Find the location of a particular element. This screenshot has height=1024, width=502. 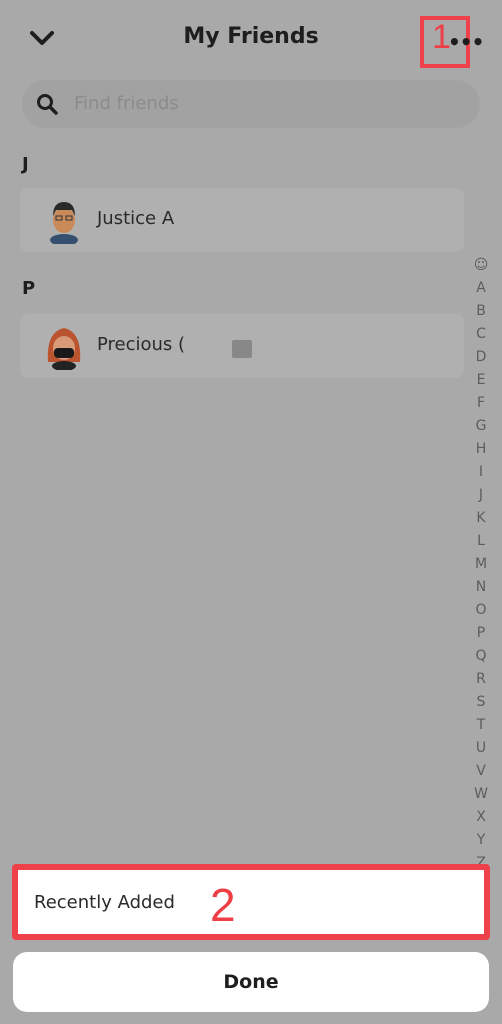

index-letter: N is located at coordinates (481, 587).